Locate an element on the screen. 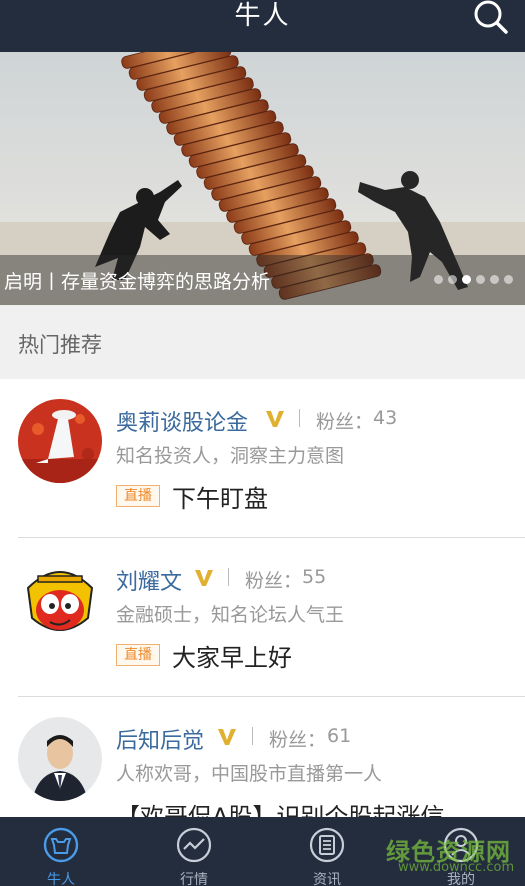  chart-line-icon is located at coordinates (194, 845).